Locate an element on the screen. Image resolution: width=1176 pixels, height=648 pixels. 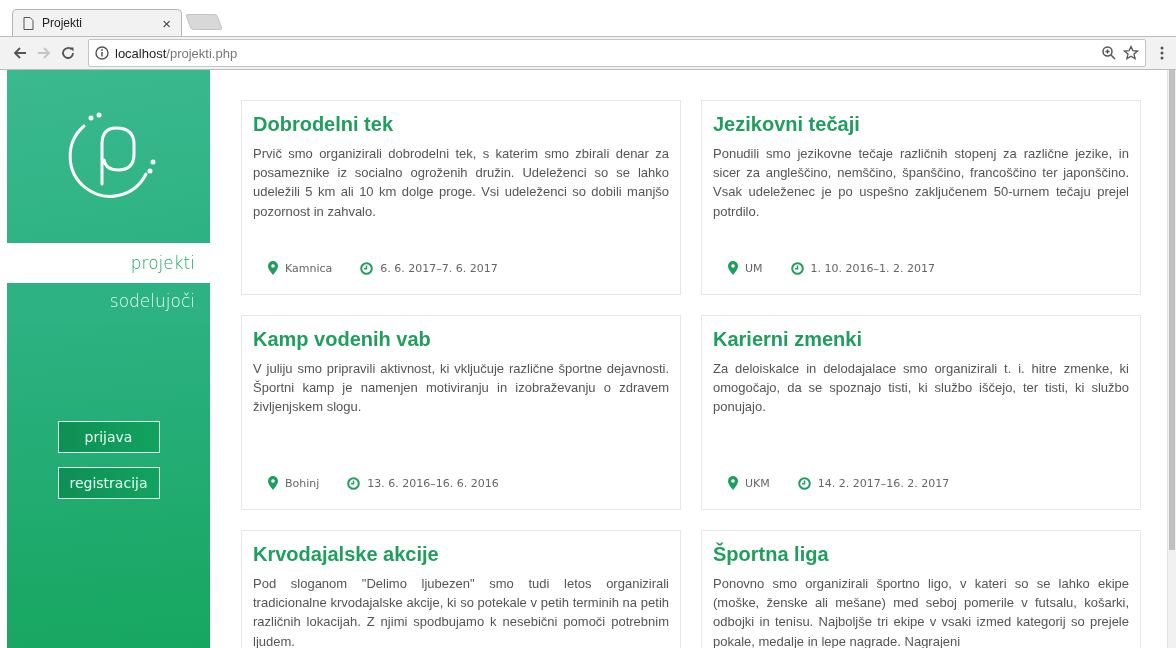
project-description: Prvič smo organizirali dobrodelni tek, s katerim smo zbirali denar za posameznike iz socialno ogroženih družin. Udeleženci so se lahko udeležili 5 km ali 10 km dolge proge. Vsi udeleženci so dobili manjšo pozornost in zahvalo. is located at coordinates (461, 183).